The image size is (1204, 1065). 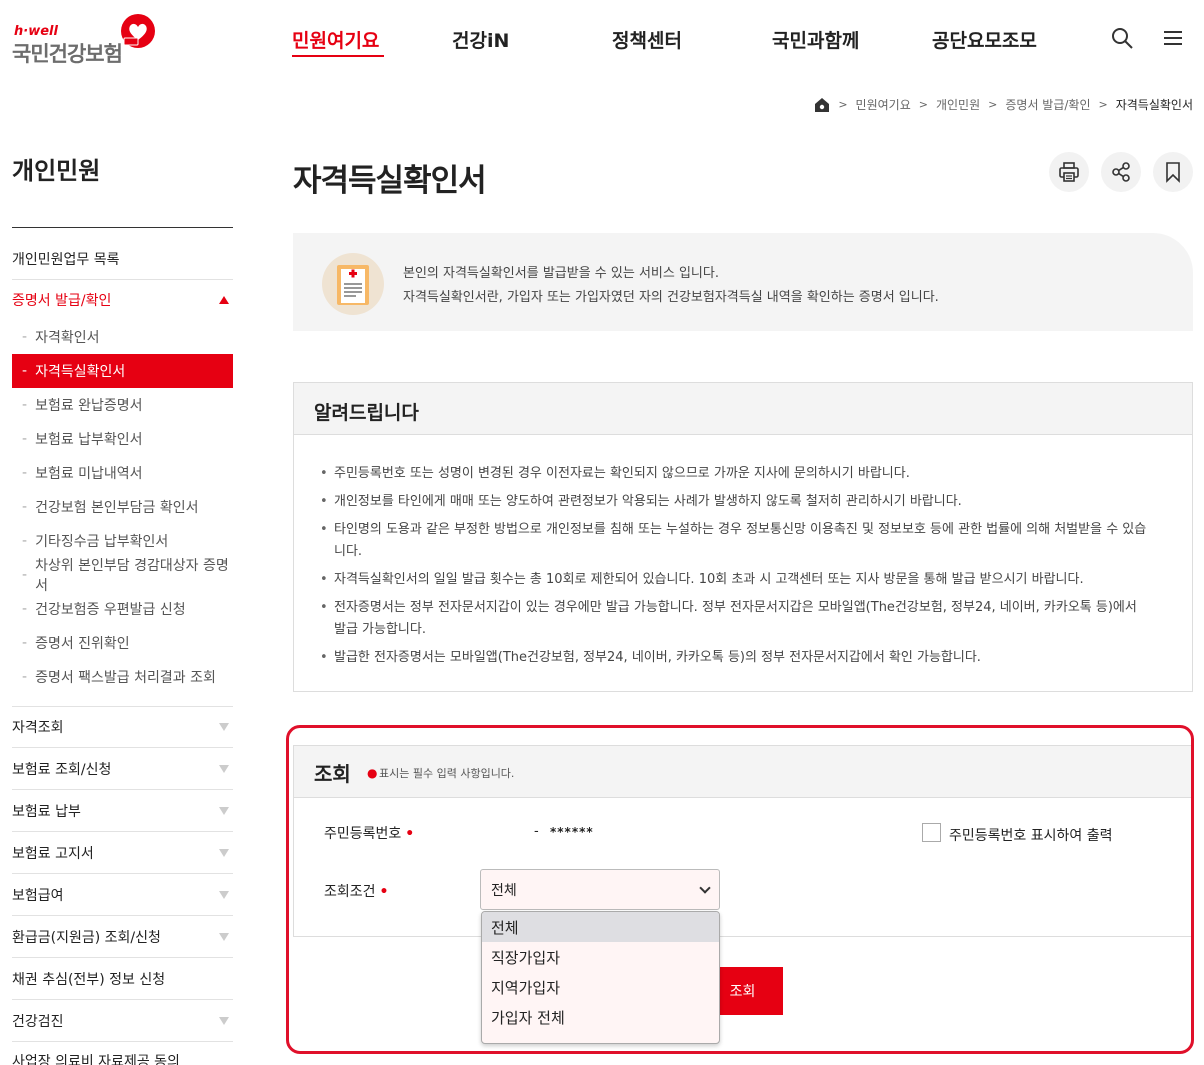 I want to click on sidebar-subitem: - 증명서 진위확인, so click(x=122, y=643).